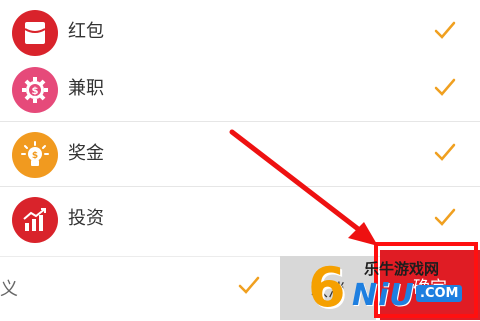 The width and height of the screenshot is (480, 321). I want to click on growth-chart-icon, so click(35, 220).